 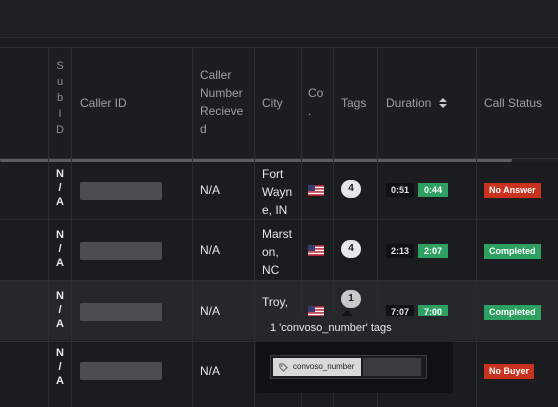 I want to click on header-caller-id: Caller ID, so click(x=103, y=103).